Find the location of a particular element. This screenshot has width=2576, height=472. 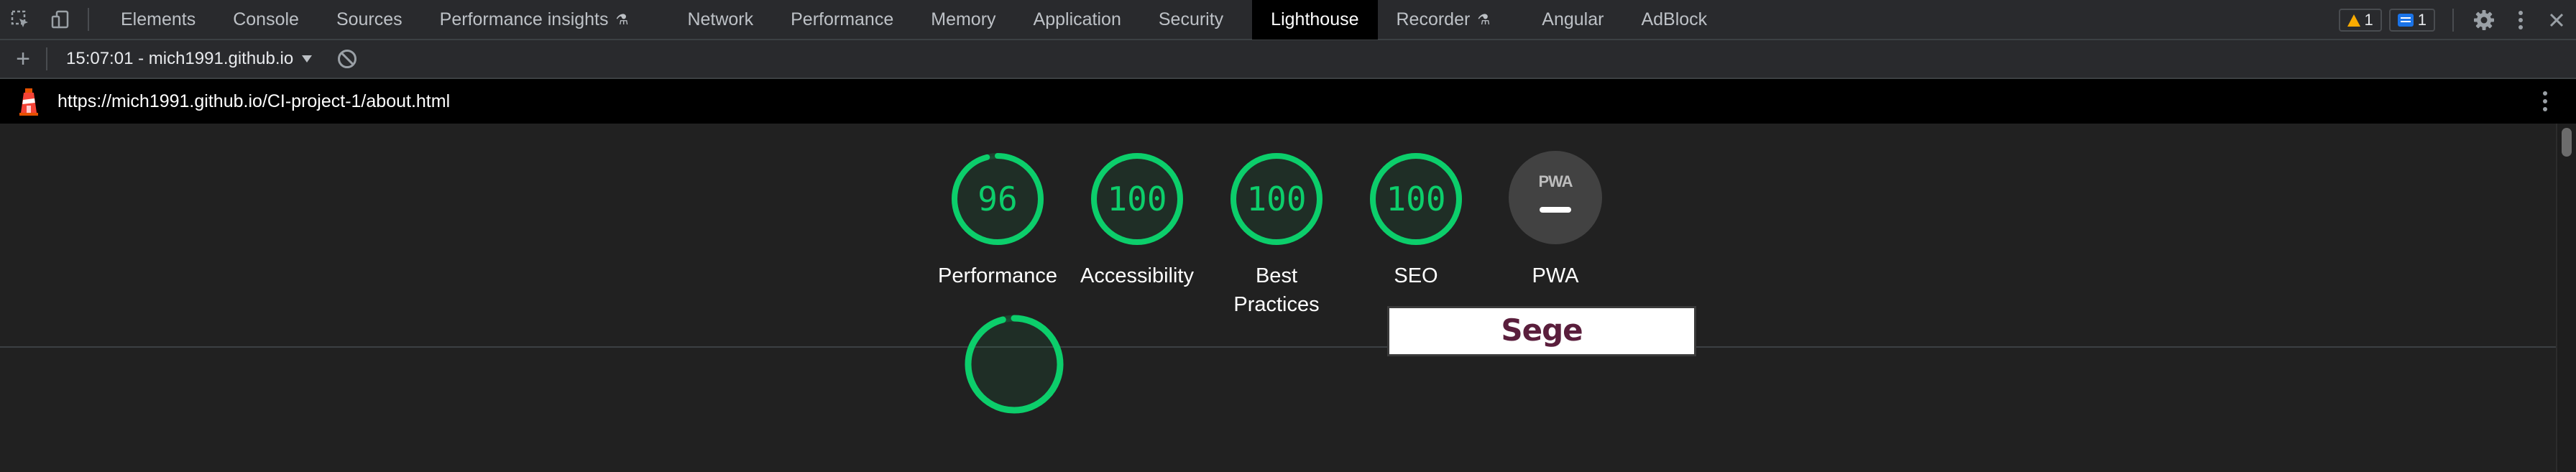

gauge-label: Performance is located at coordinates (997, 275).